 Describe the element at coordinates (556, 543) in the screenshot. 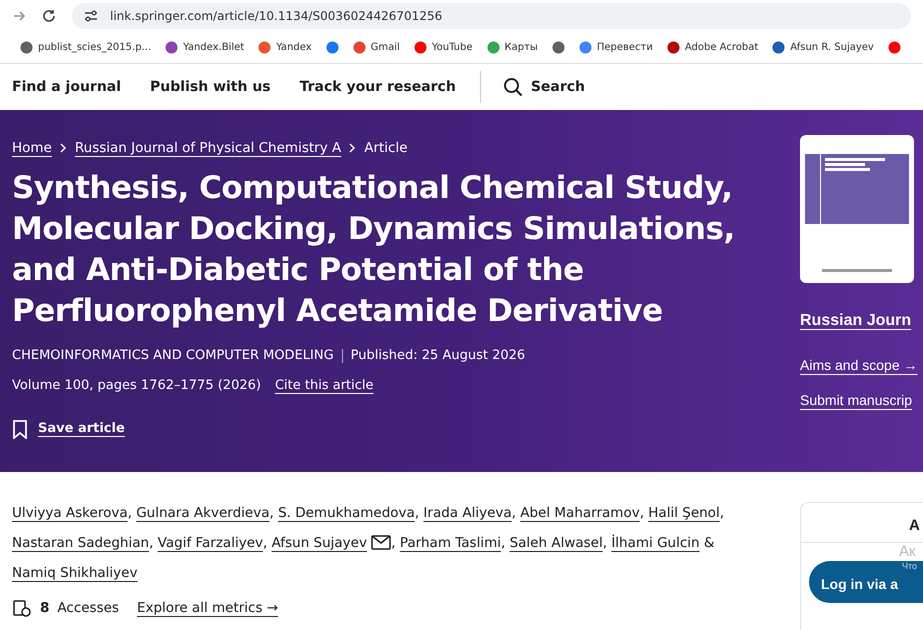

I see `author-link: Saleh Alwasel` at that location.